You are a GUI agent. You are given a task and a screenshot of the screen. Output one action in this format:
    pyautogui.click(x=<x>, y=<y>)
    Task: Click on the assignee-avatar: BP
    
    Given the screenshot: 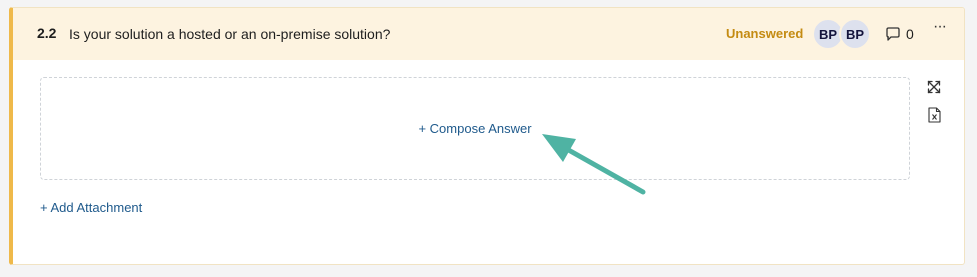 What is the action you would take?
    pyautogui.click(x=855, y=34)
    